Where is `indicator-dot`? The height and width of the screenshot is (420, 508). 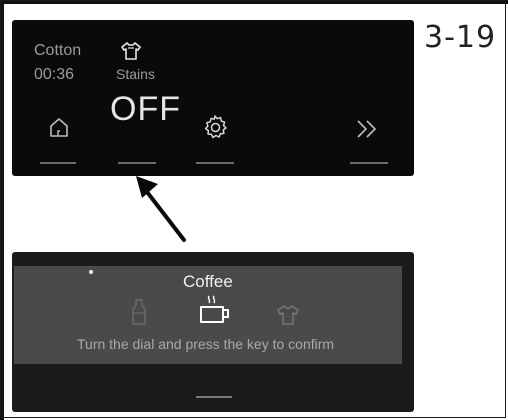 indicator-dot is located at coordinates (91, 272).